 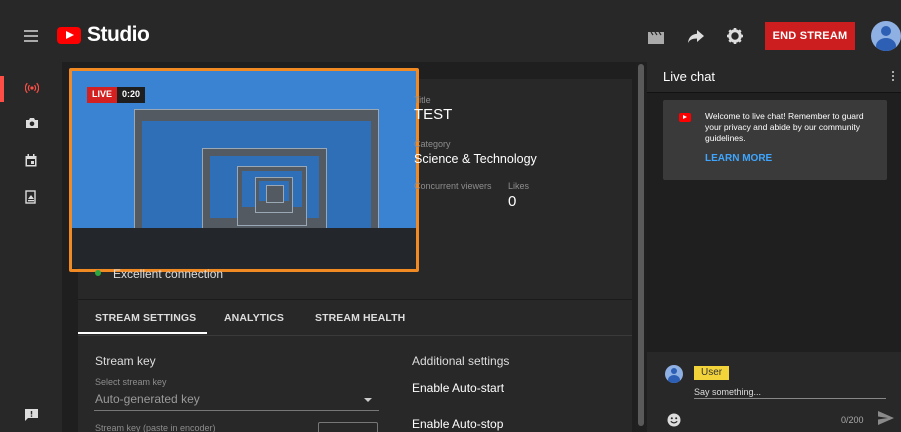 What do you see at coordinates (98, 273) in the screenshot?
I see `connection-status-dot` at bounding box center [98, 273].